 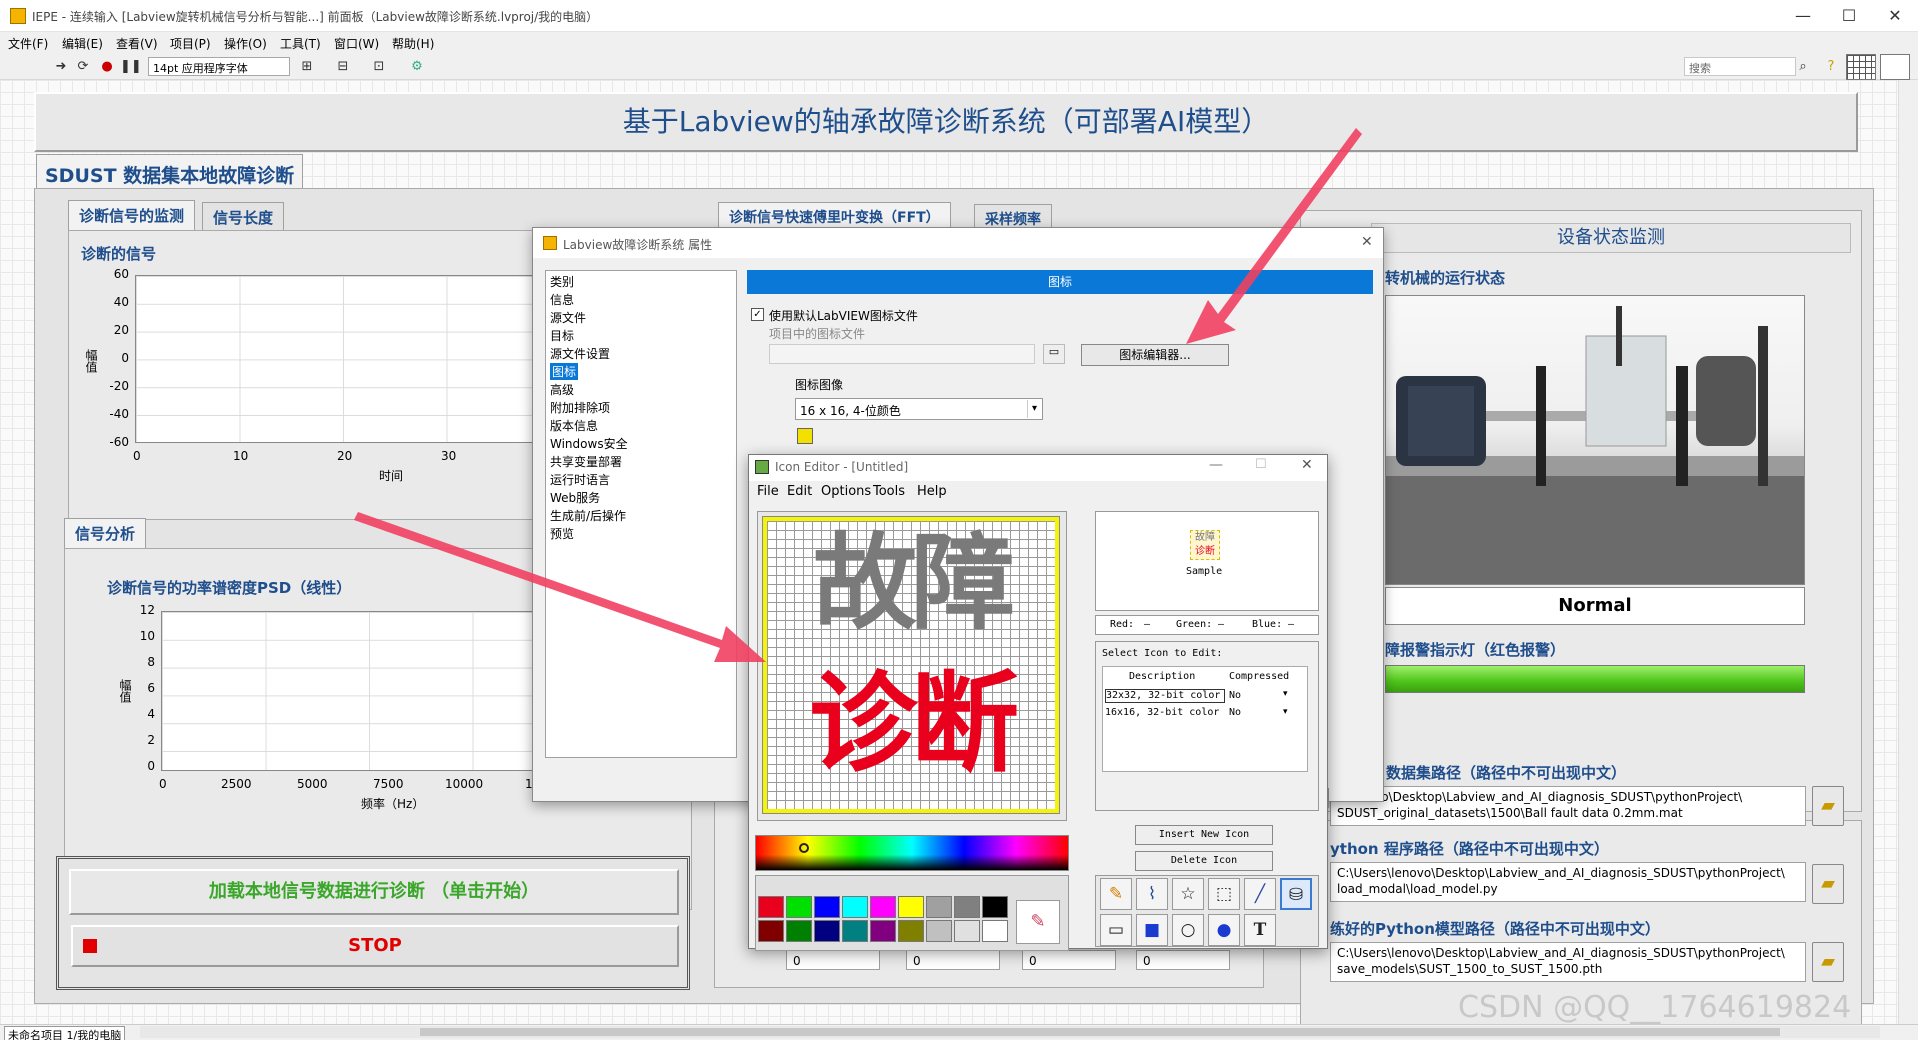 What do you see at coordinates (1116, 930) in the screenshot?
I see `rect-icon: ▭` at bounding box center [1116, 930].